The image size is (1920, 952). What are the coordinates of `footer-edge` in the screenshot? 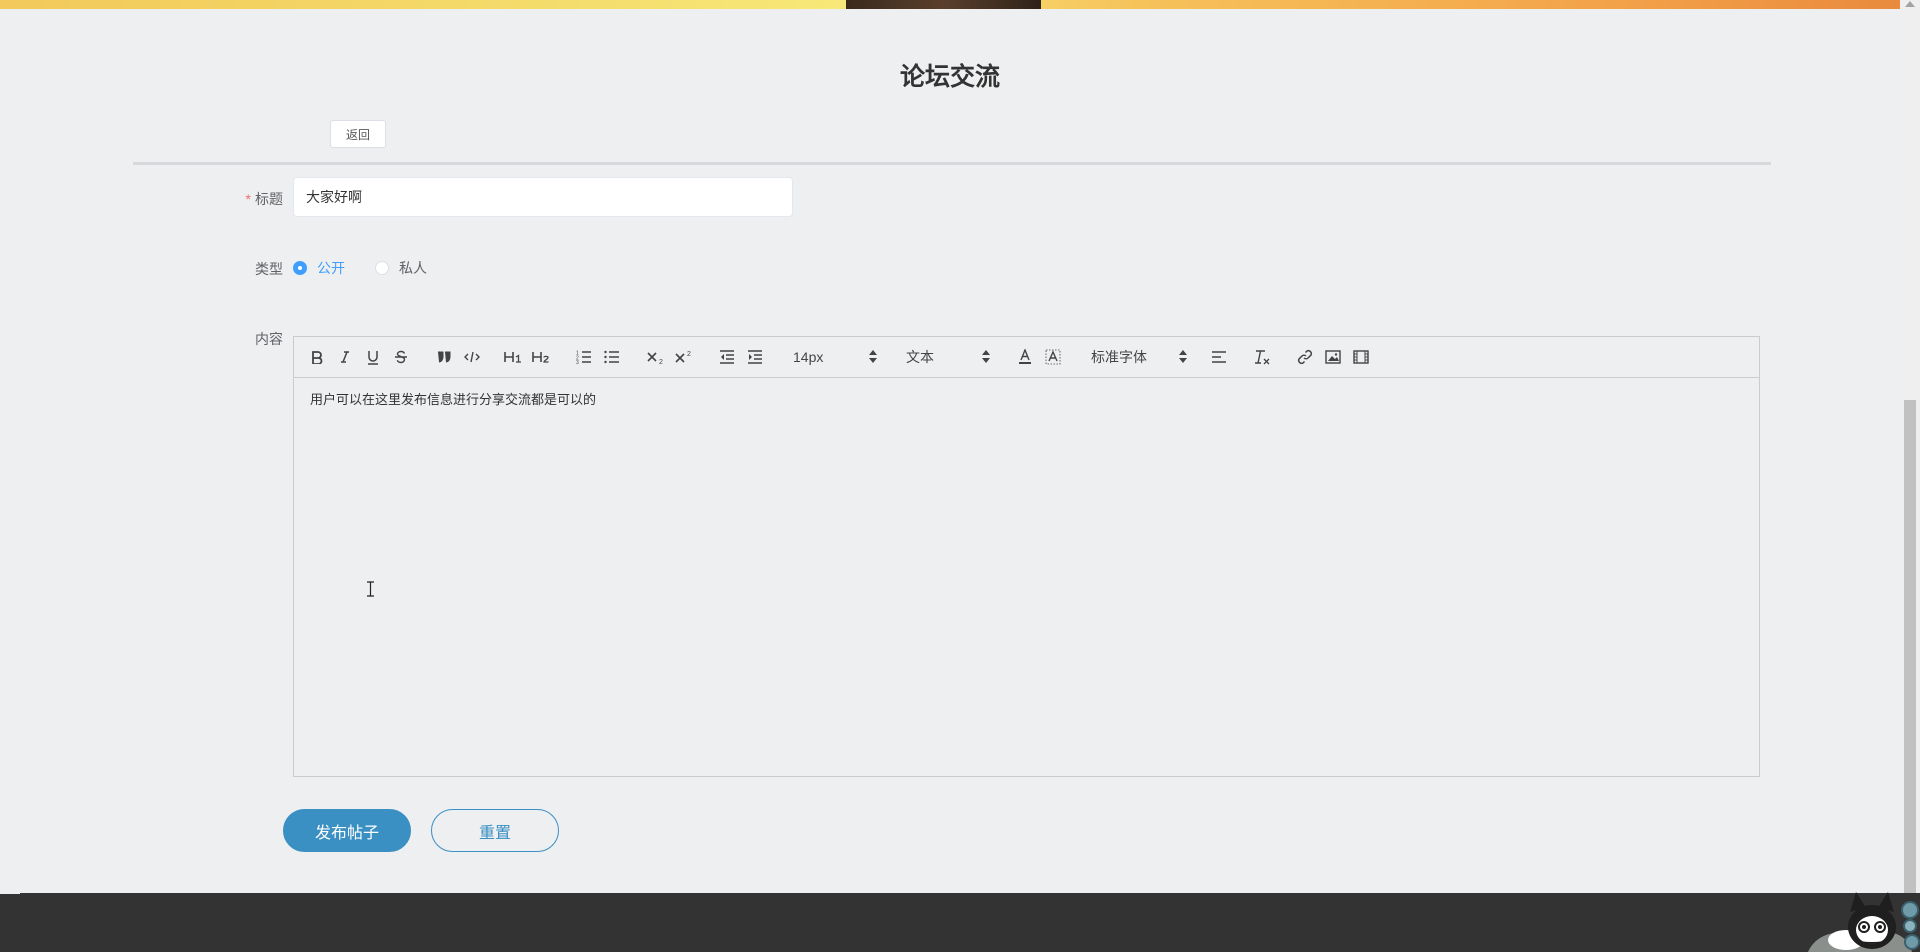 It's located at (10, 892).